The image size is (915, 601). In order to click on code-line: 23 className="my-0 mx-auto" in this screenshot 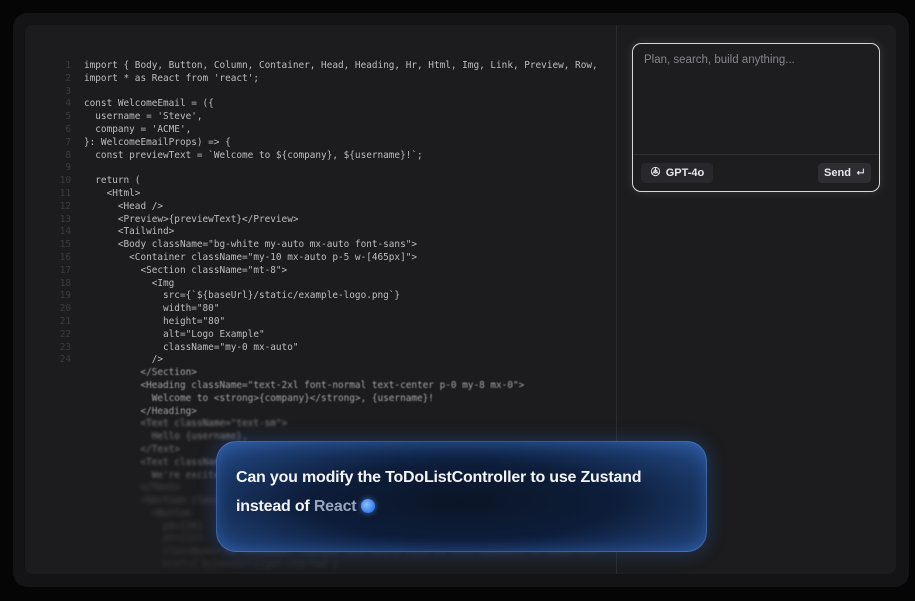, I will do `click(320, 348)`.